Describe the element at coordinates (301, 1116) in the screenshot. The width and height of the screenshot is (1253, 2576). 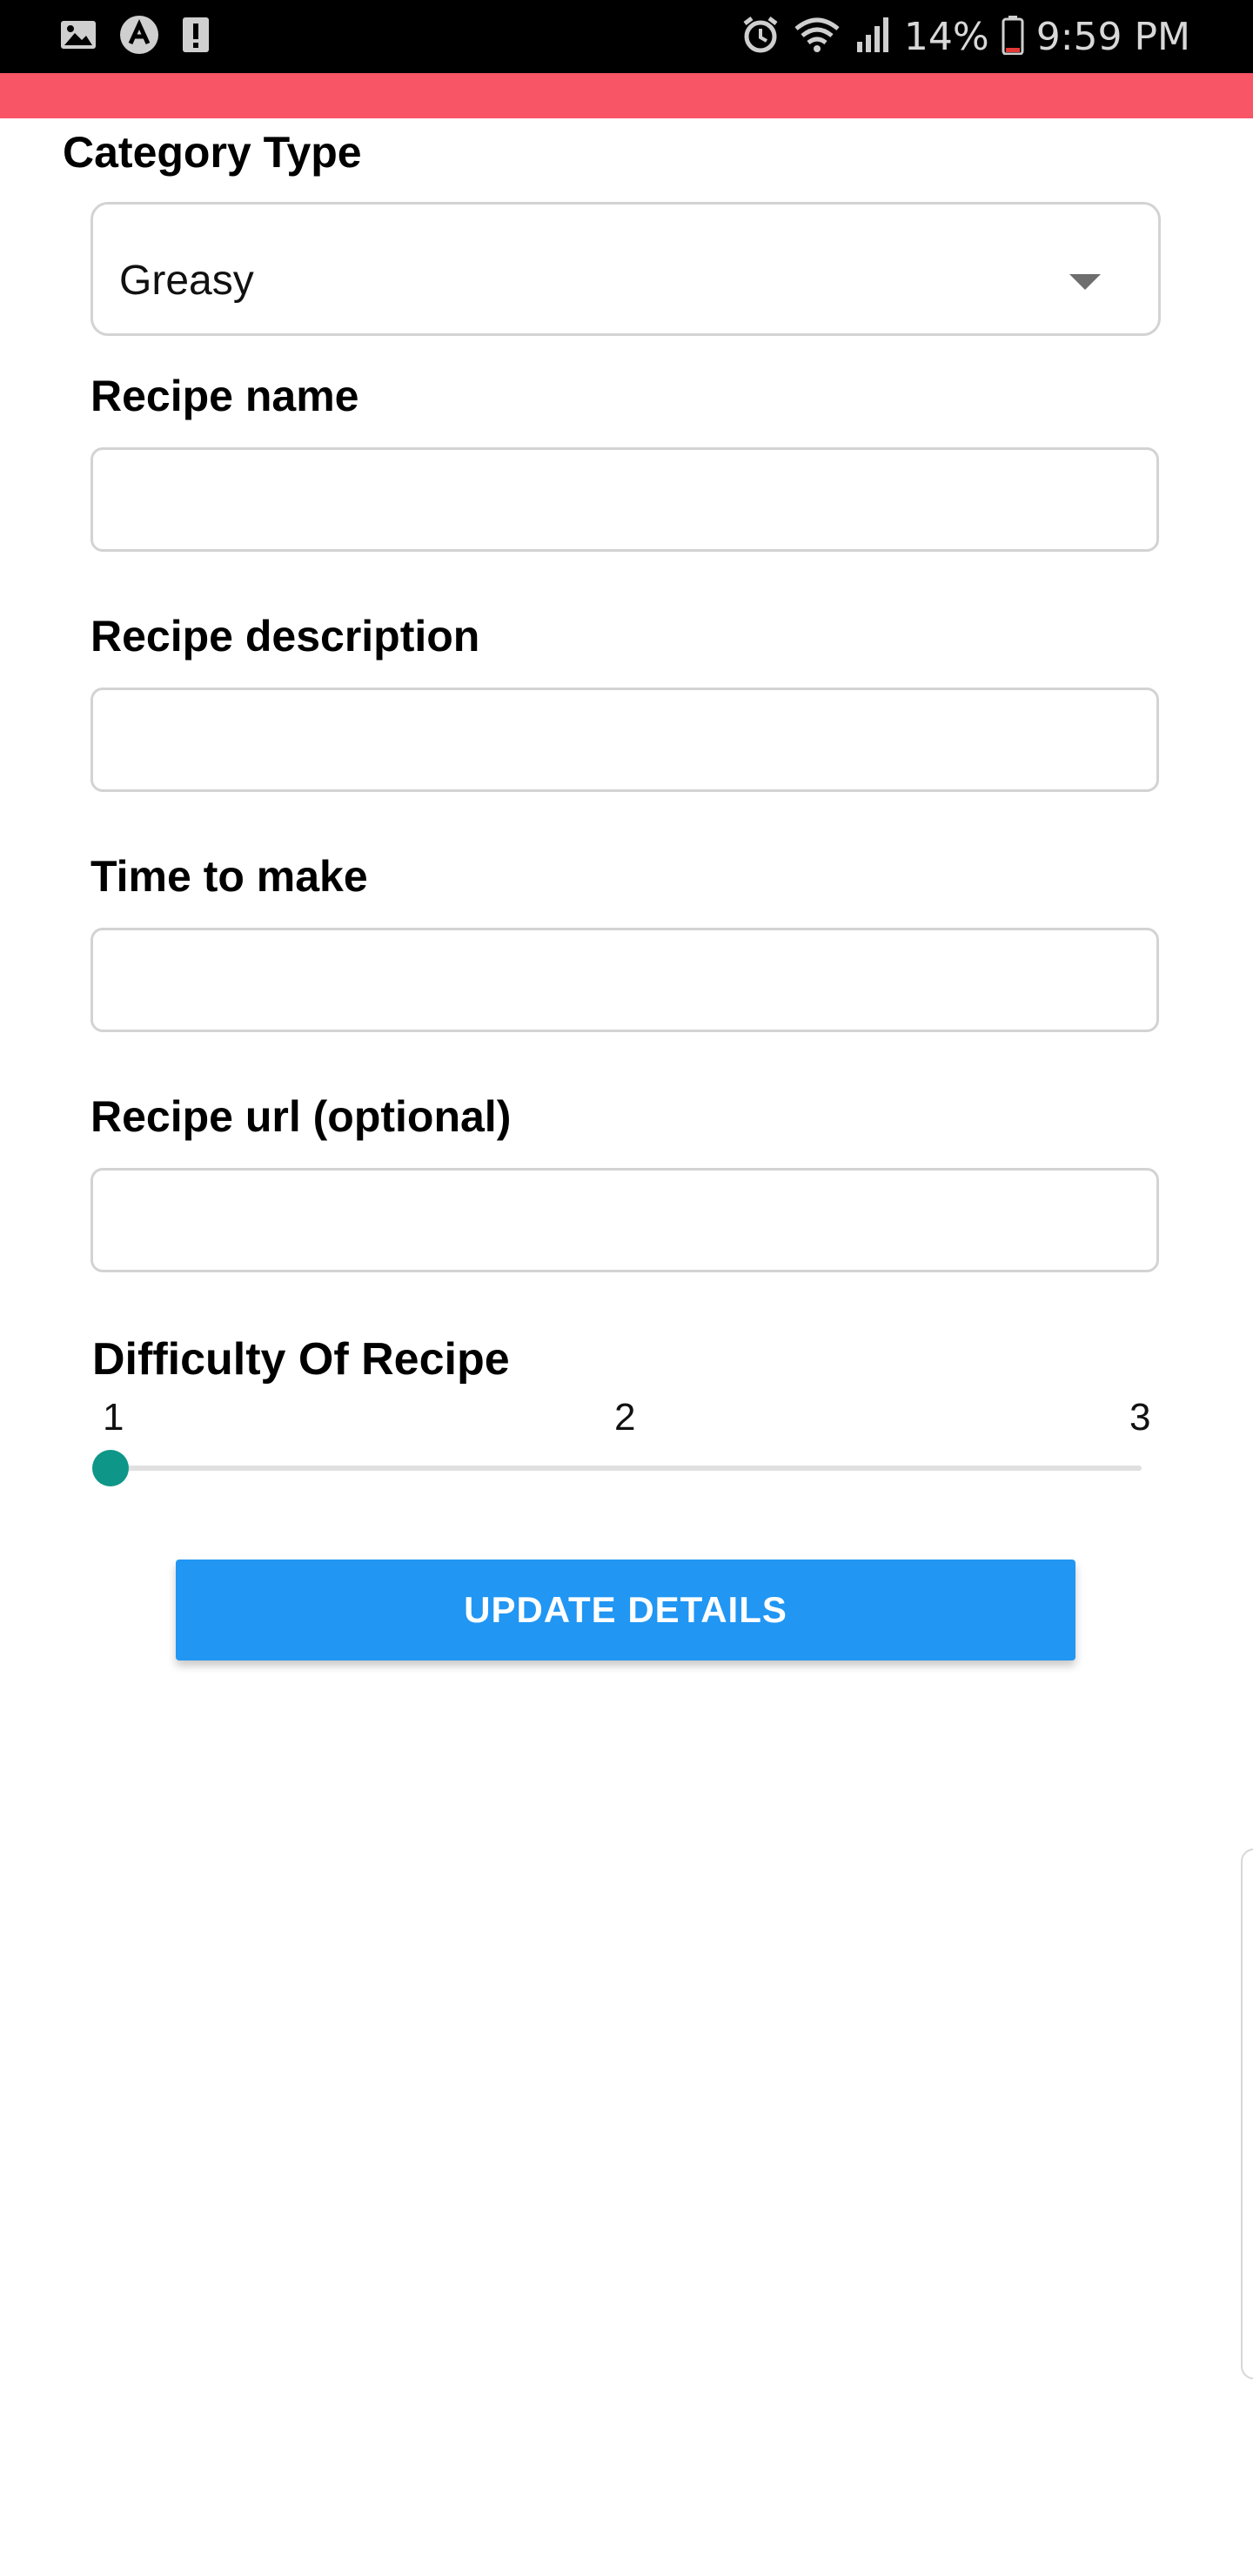
I see `recipe-url-label: Recipe url (optional)` at that location.